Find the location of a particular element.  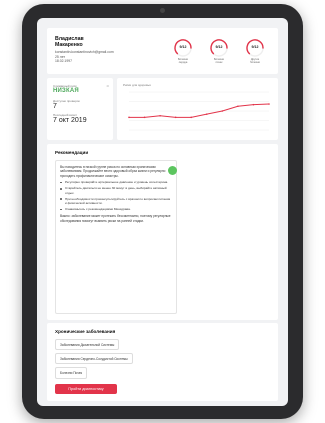

profile-extra: 18.02.1997 is located at coordinates (63, 61).